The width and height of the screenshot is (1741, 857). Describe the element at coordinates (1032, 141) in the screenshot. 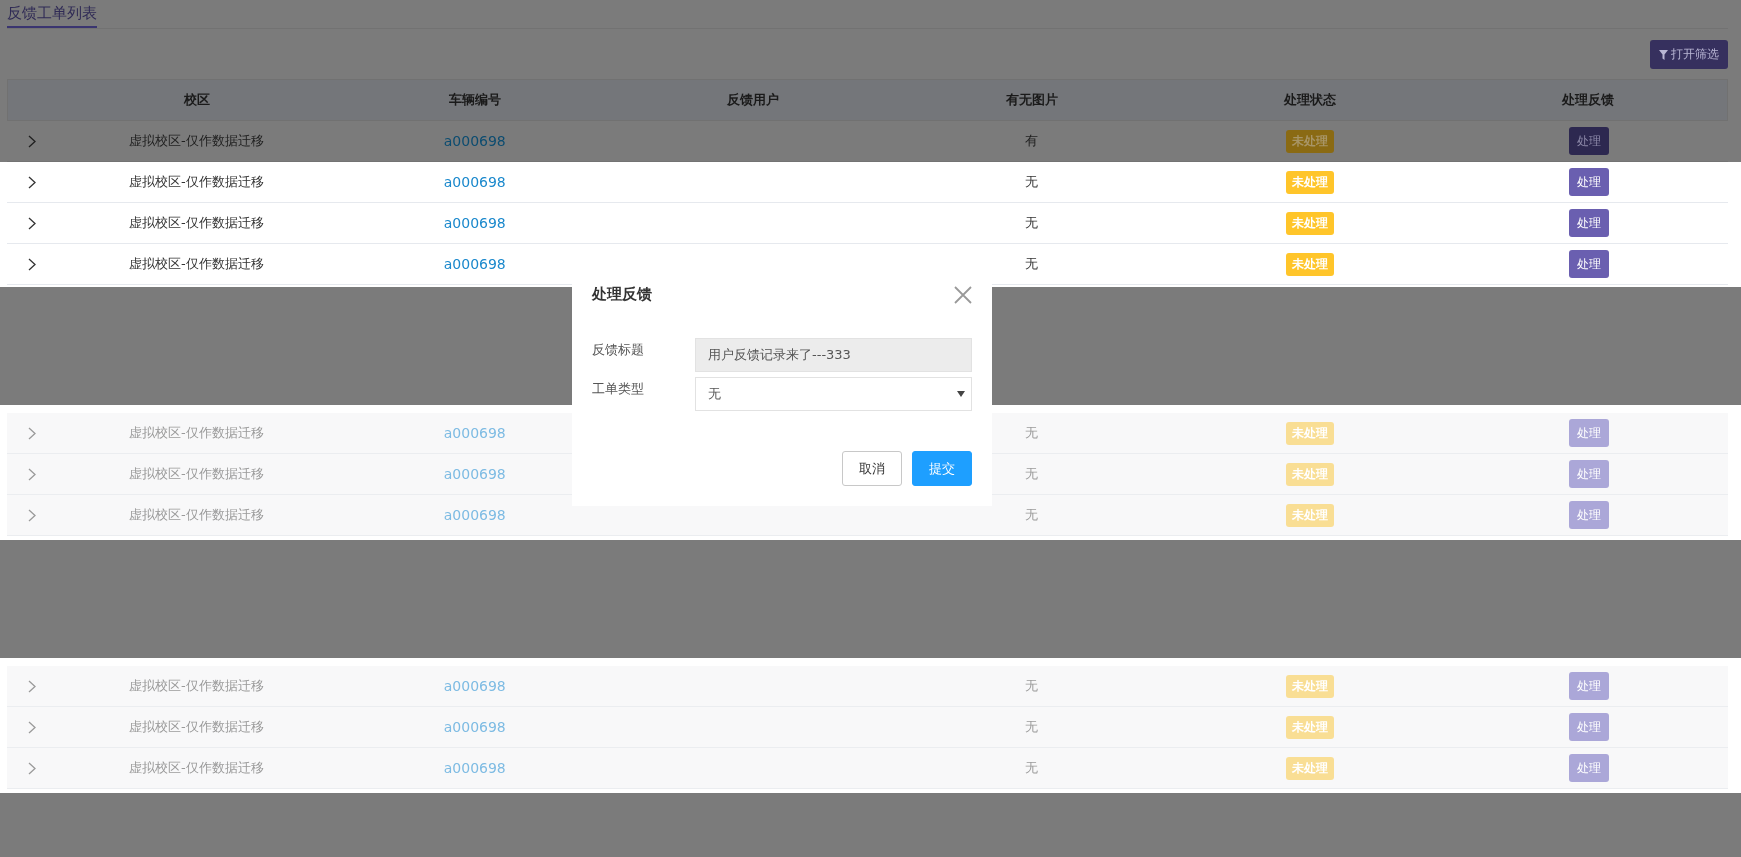

I see `table-cell: 有` at that location.